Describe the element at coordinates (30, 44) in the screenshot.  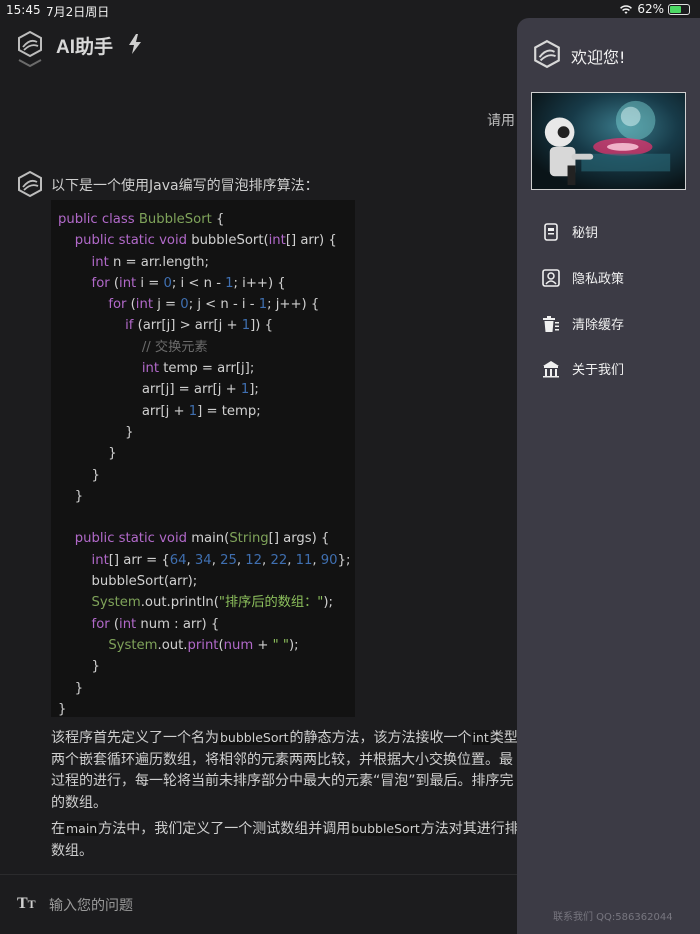
I see `app-logo-icon` at that location.